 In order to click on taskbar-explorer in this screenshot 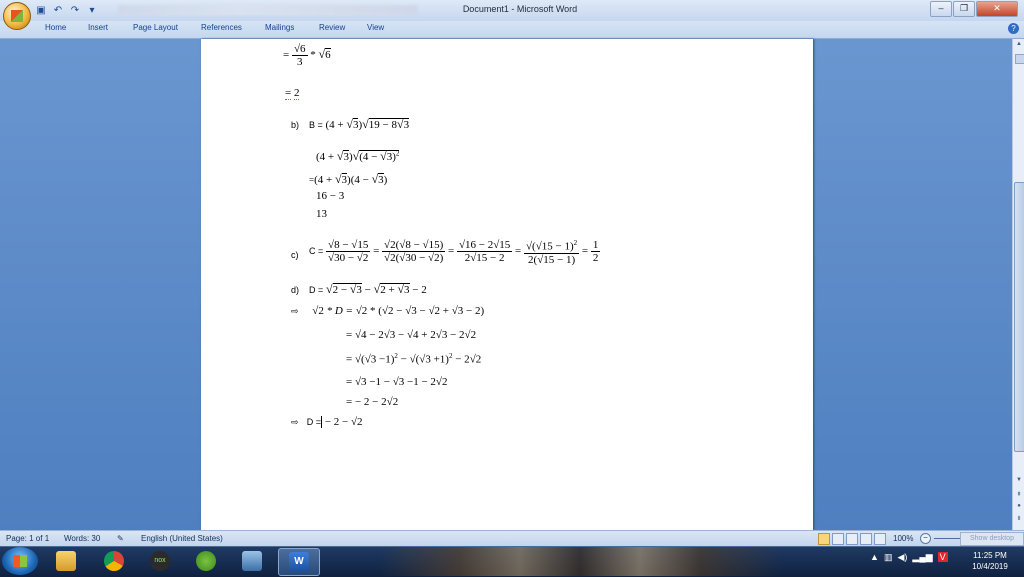, I will do `click(66, 561)`.